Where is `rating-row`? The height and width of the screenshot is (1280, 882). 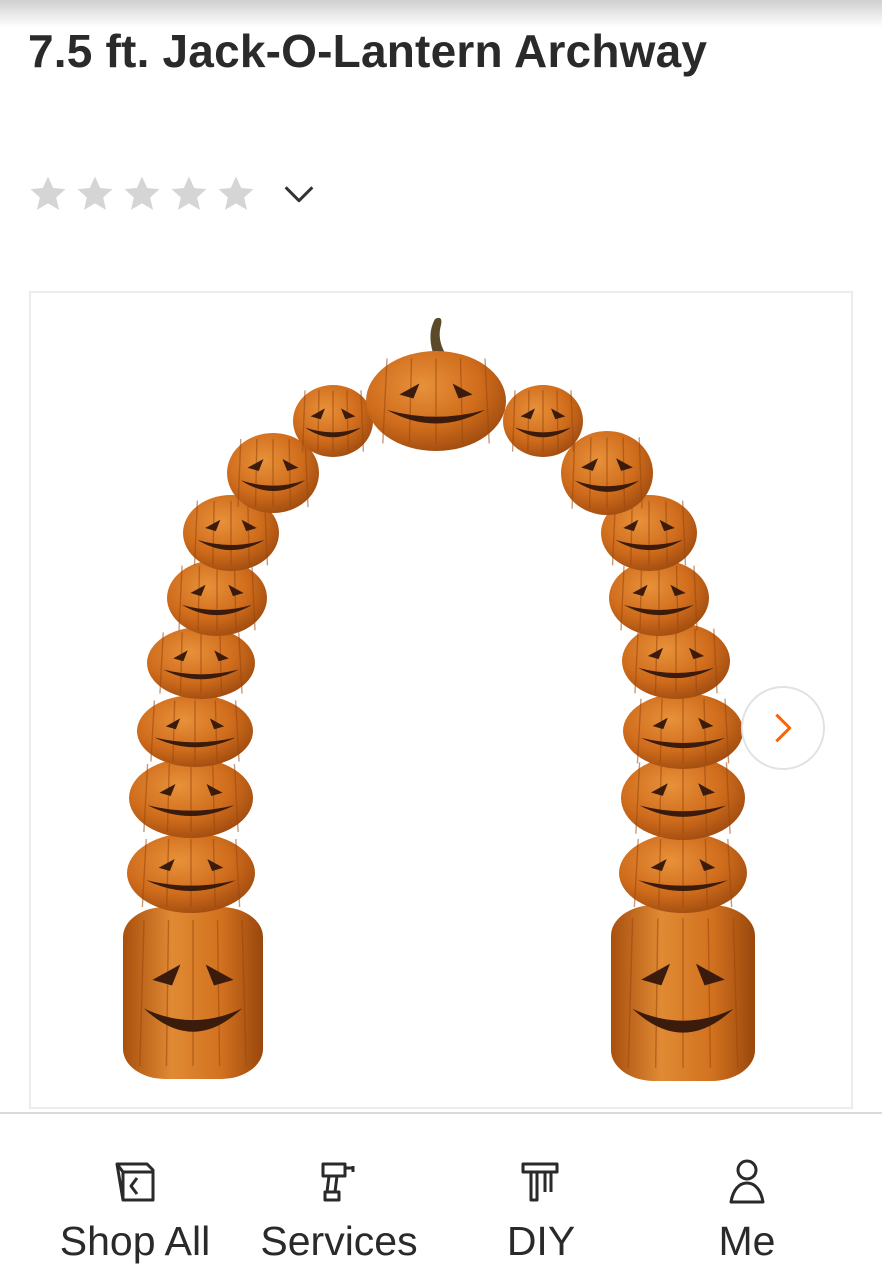
rating-row is located at coordinates (173, 194).